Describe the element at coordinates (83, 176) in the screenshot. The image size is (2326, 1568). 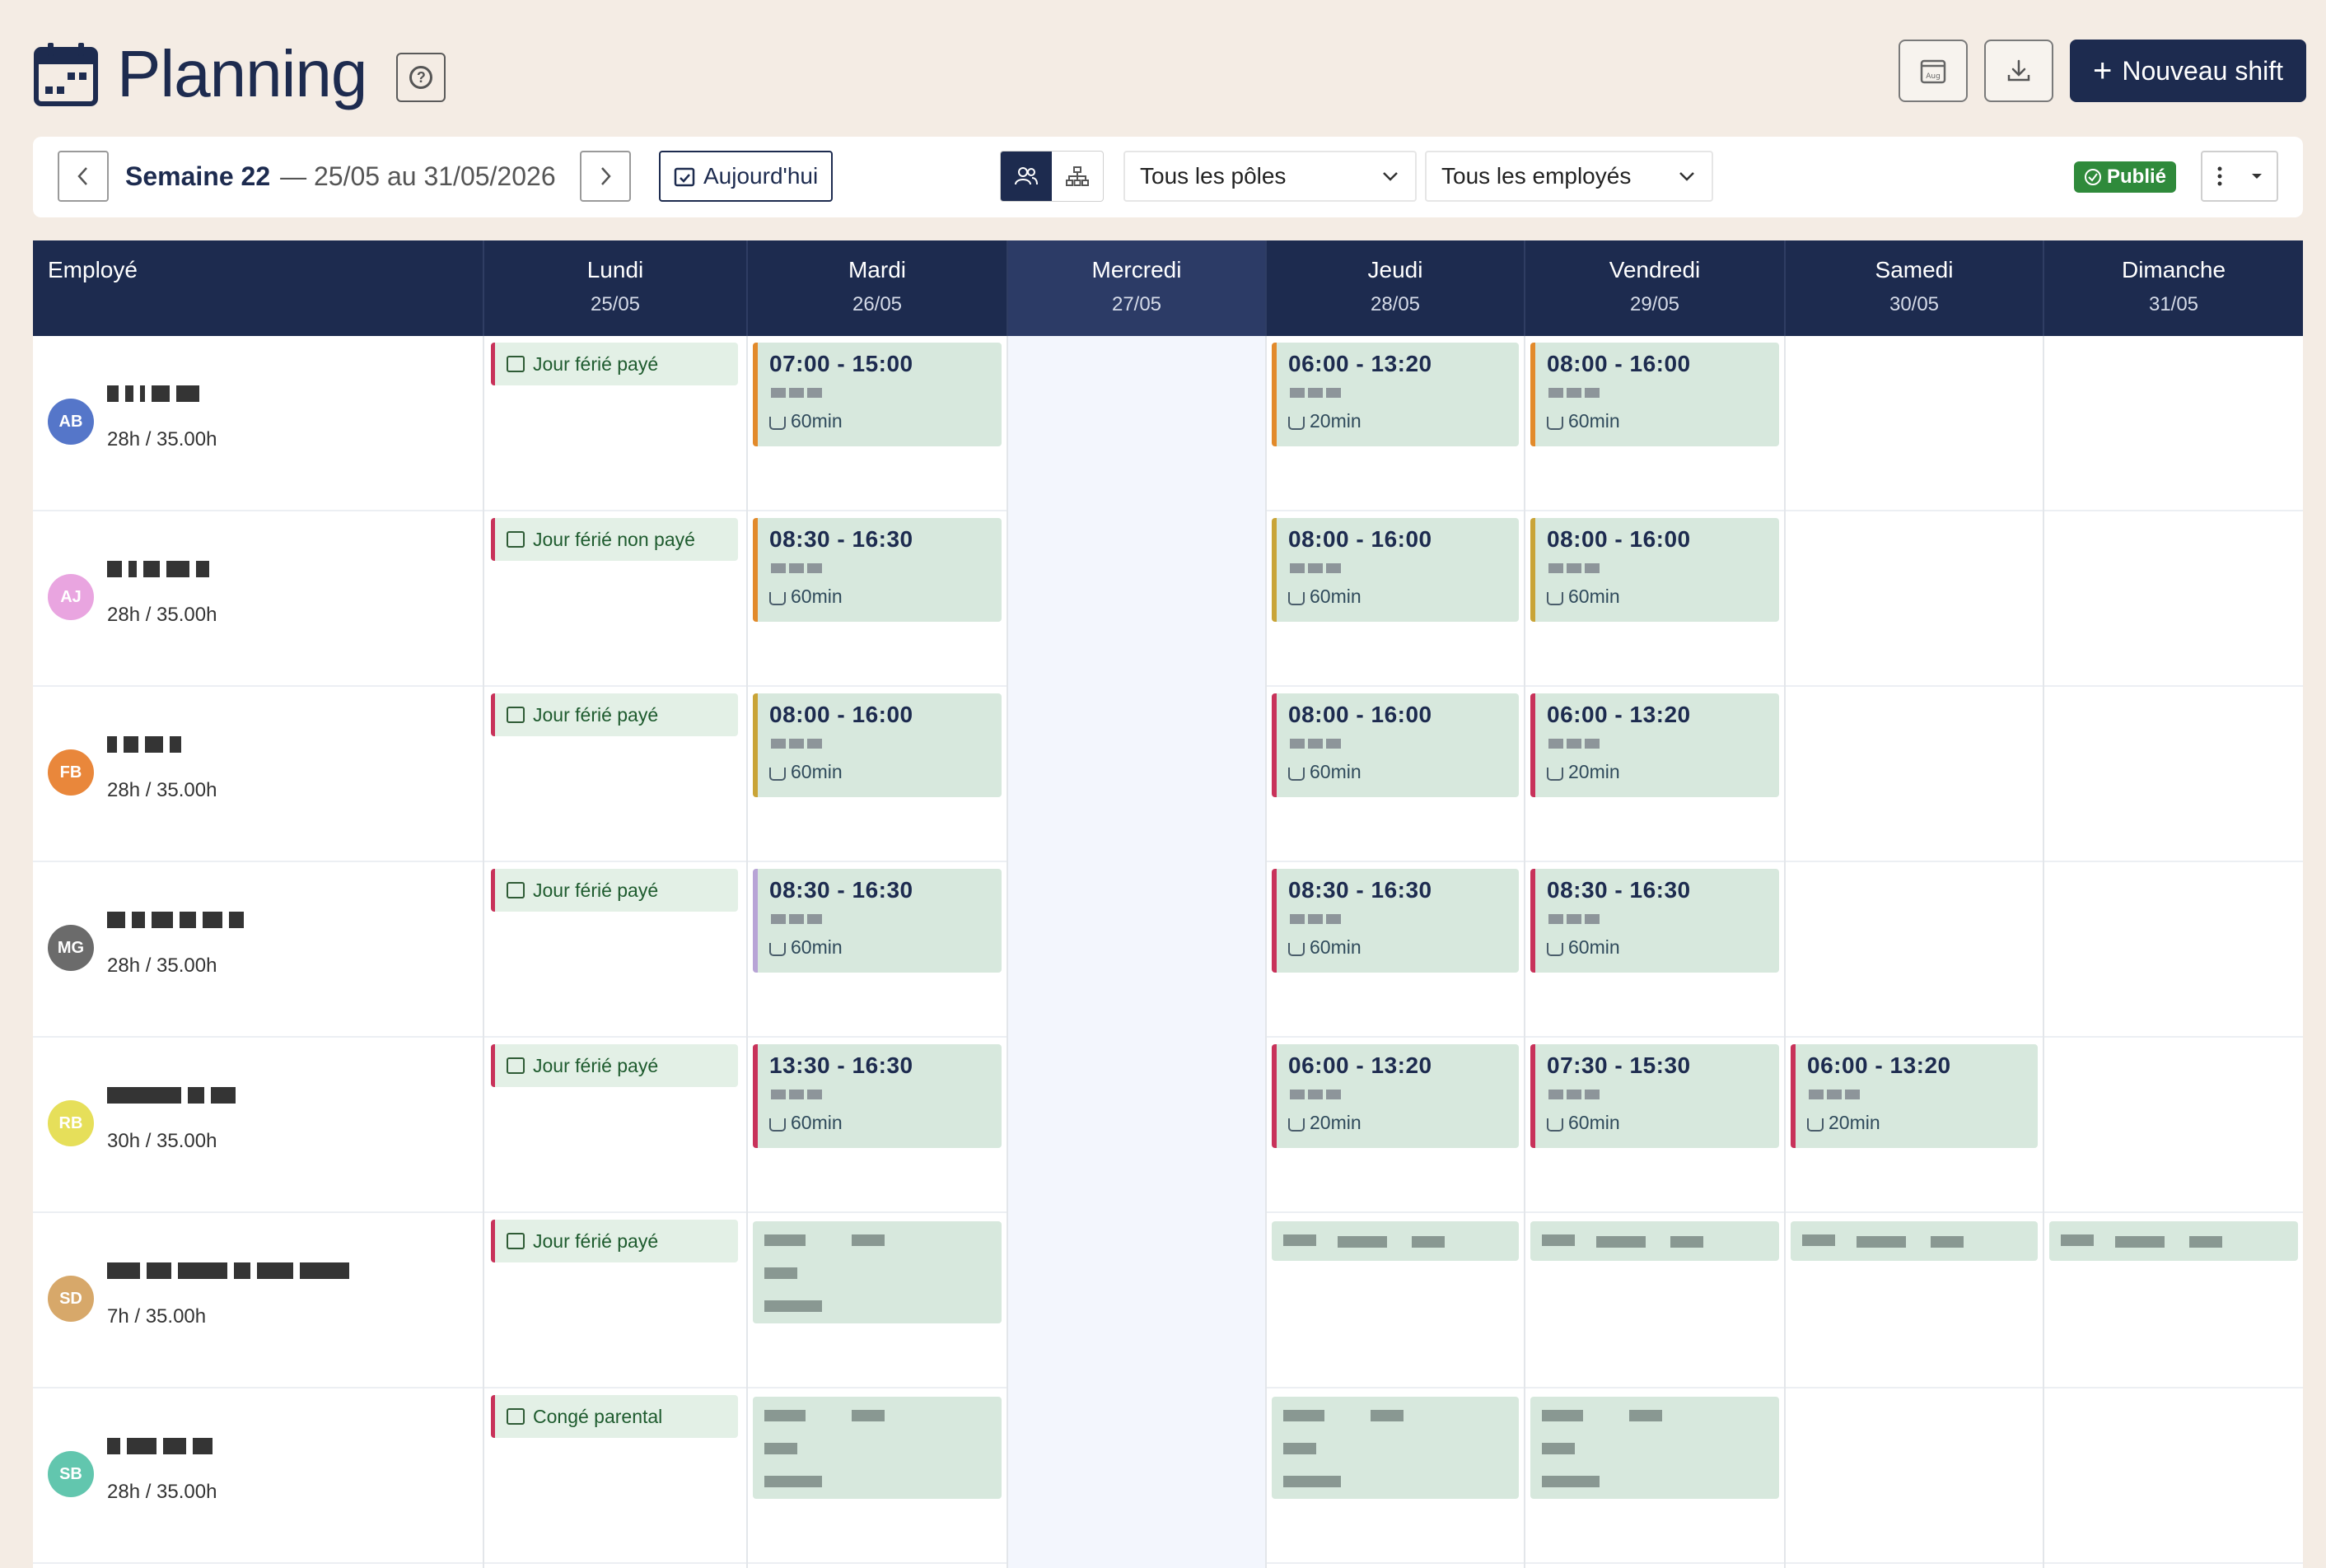
I see `previous-week-button` at that location.